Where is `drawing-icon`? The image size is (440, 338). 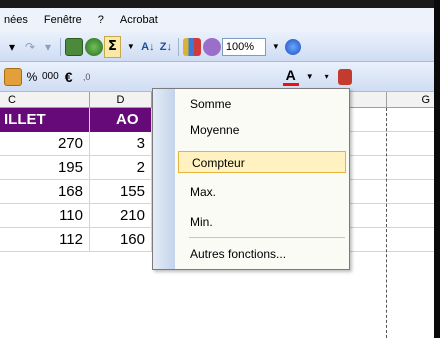
drawing-icon is located at coordinates (211, 47).